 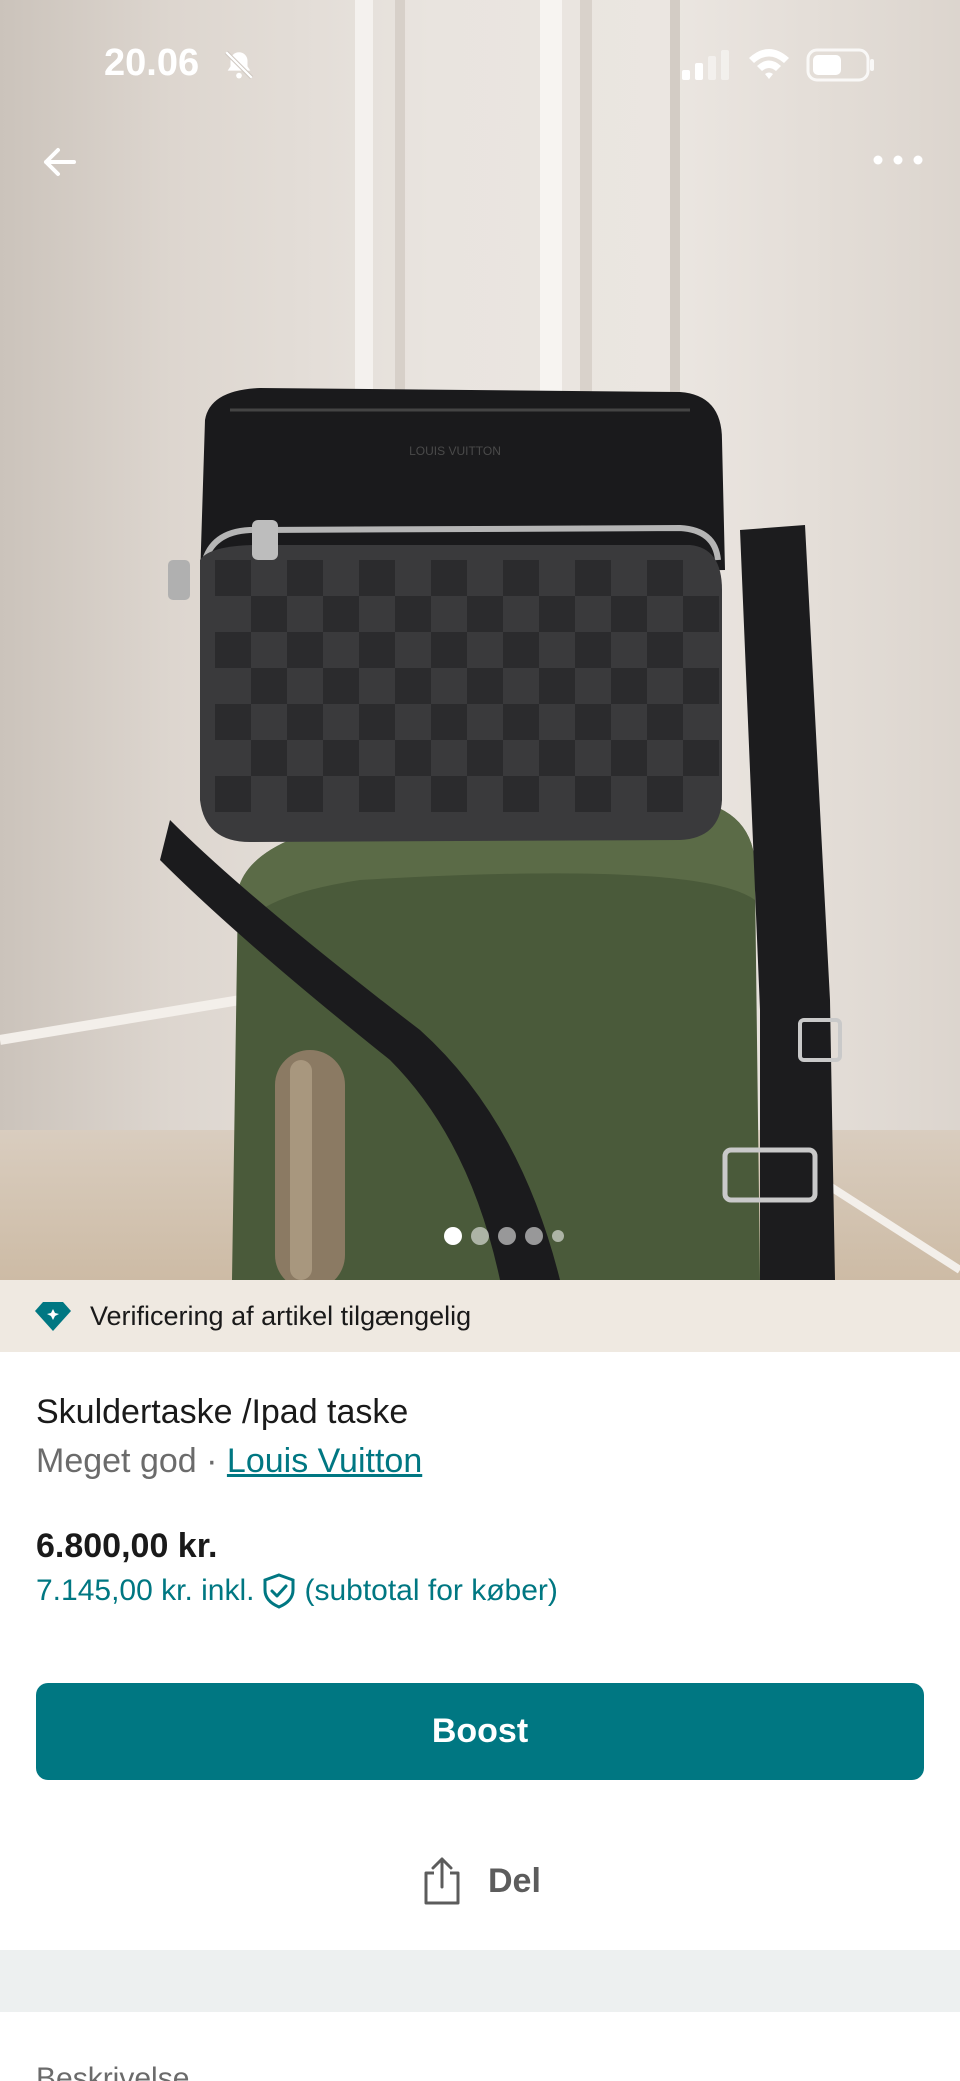 I want to click on price-incl-suffix: (subtotal for køber), so click(x=431, y=1590).